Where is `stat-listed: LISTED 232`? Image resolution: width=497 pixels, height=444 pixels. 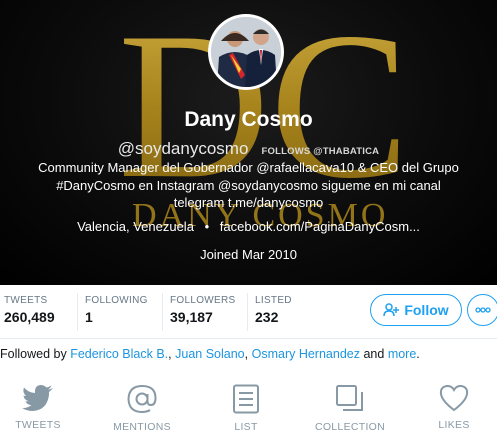
stat-listed: LISTED 232 is located at coordinates (273, 310).